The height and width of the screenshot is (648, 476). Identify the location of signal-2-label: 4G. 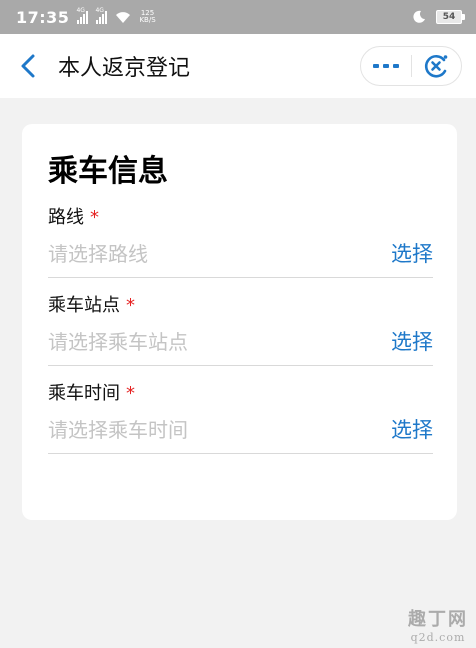
(99, 10).